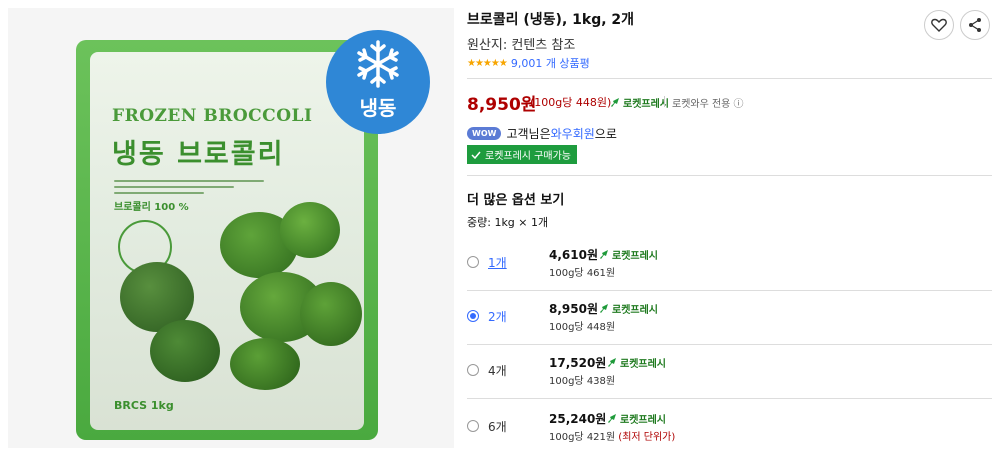  Describe the element at coordinates (708, 102) in the screenshot. I see `rocket-wow-only-info: 로켓와우 전용 ⓘ` at that location.